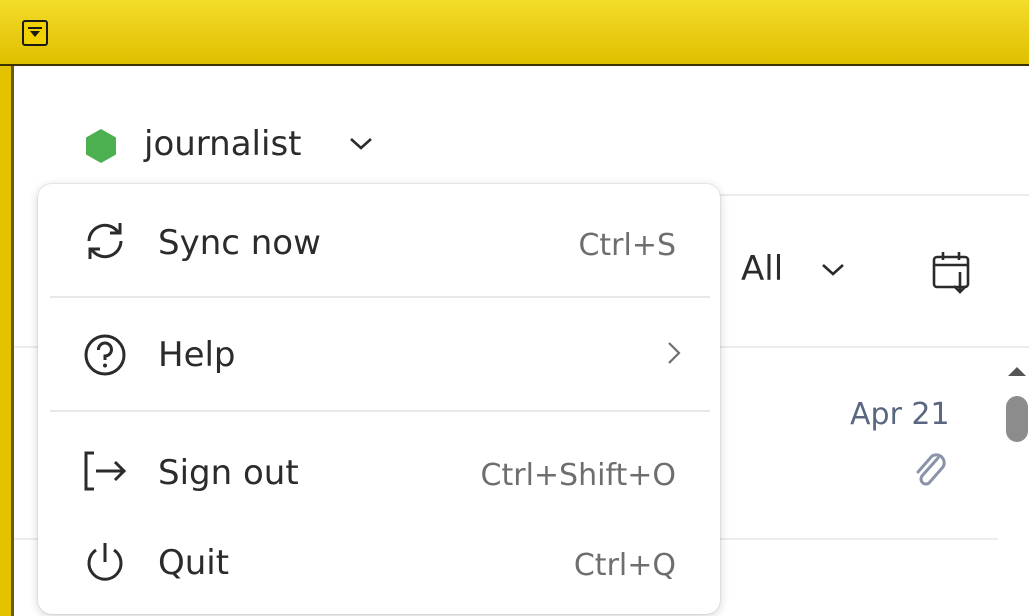 This screenshot has width=1029, height=616. Describe the element at coordinates (931, 469) in the screenshot. I see `paperclip-icon` at that location.